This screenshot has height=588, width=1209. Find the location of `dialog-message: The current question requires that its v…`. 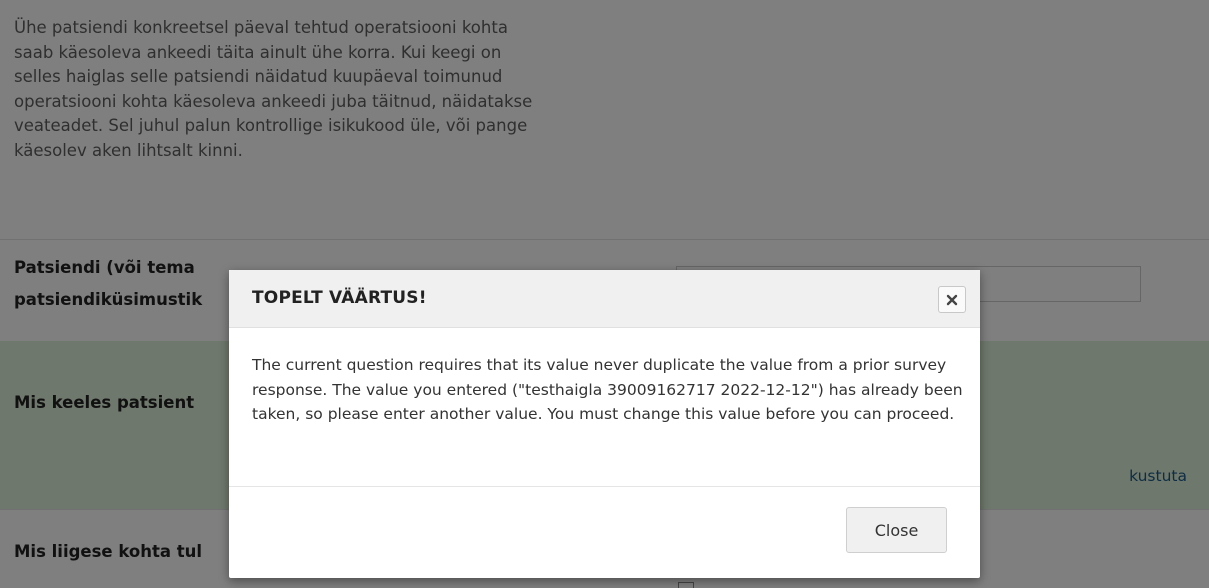

dialog-message: The current question requires that its v… is located at coordinates (607, 389).